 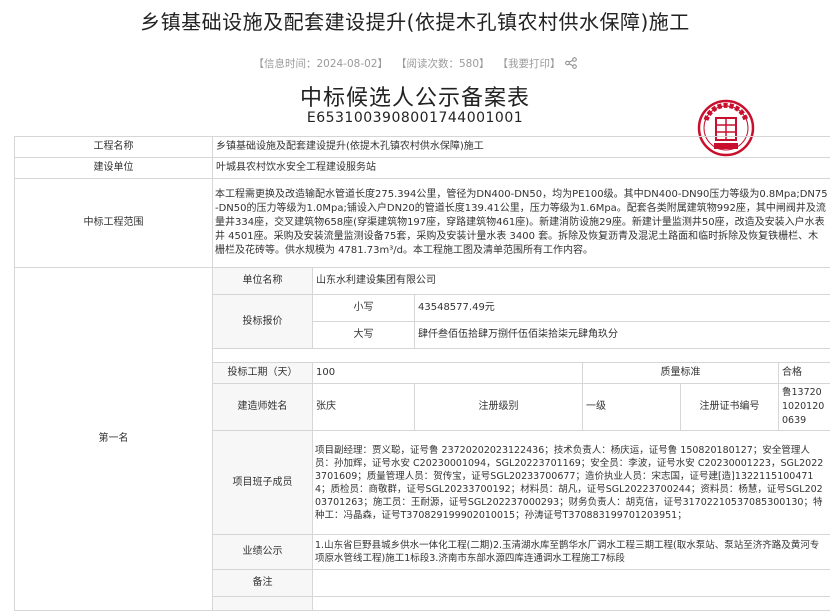 What do you see at coordinates (632, 407) in the screenshot?
I see `reg-level-value: 一级` at bounding box center [632, 407].